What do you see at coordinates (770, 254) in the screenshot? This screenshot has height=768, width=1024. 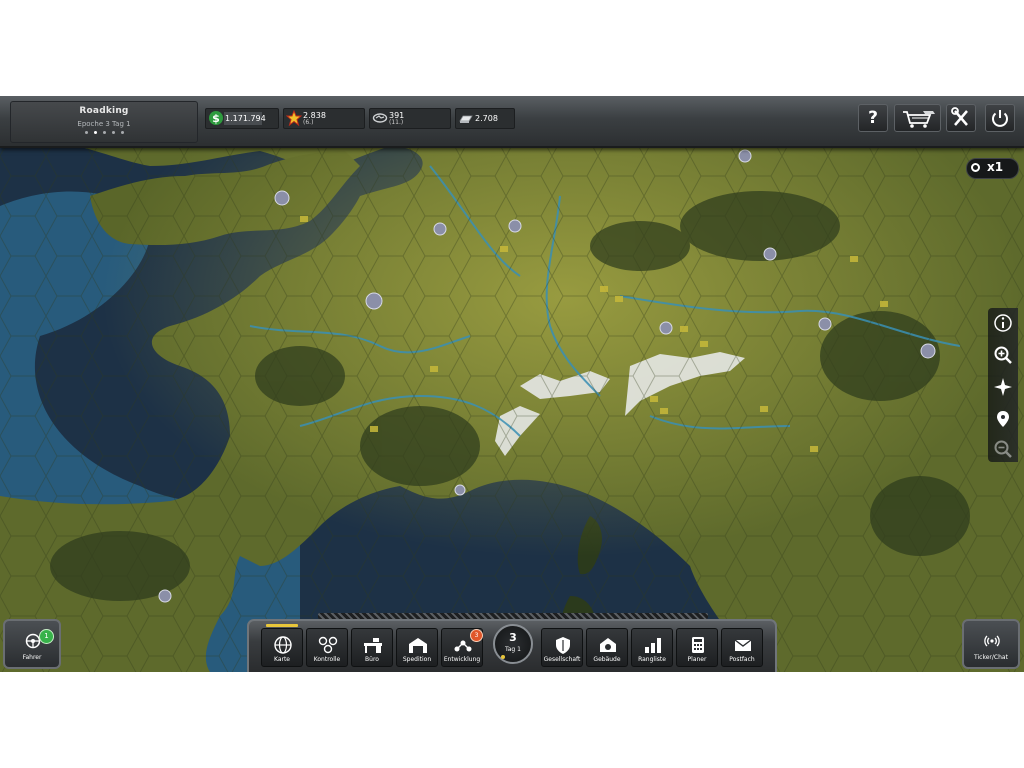 I see `city-prague` at bounding box center [770, 254].